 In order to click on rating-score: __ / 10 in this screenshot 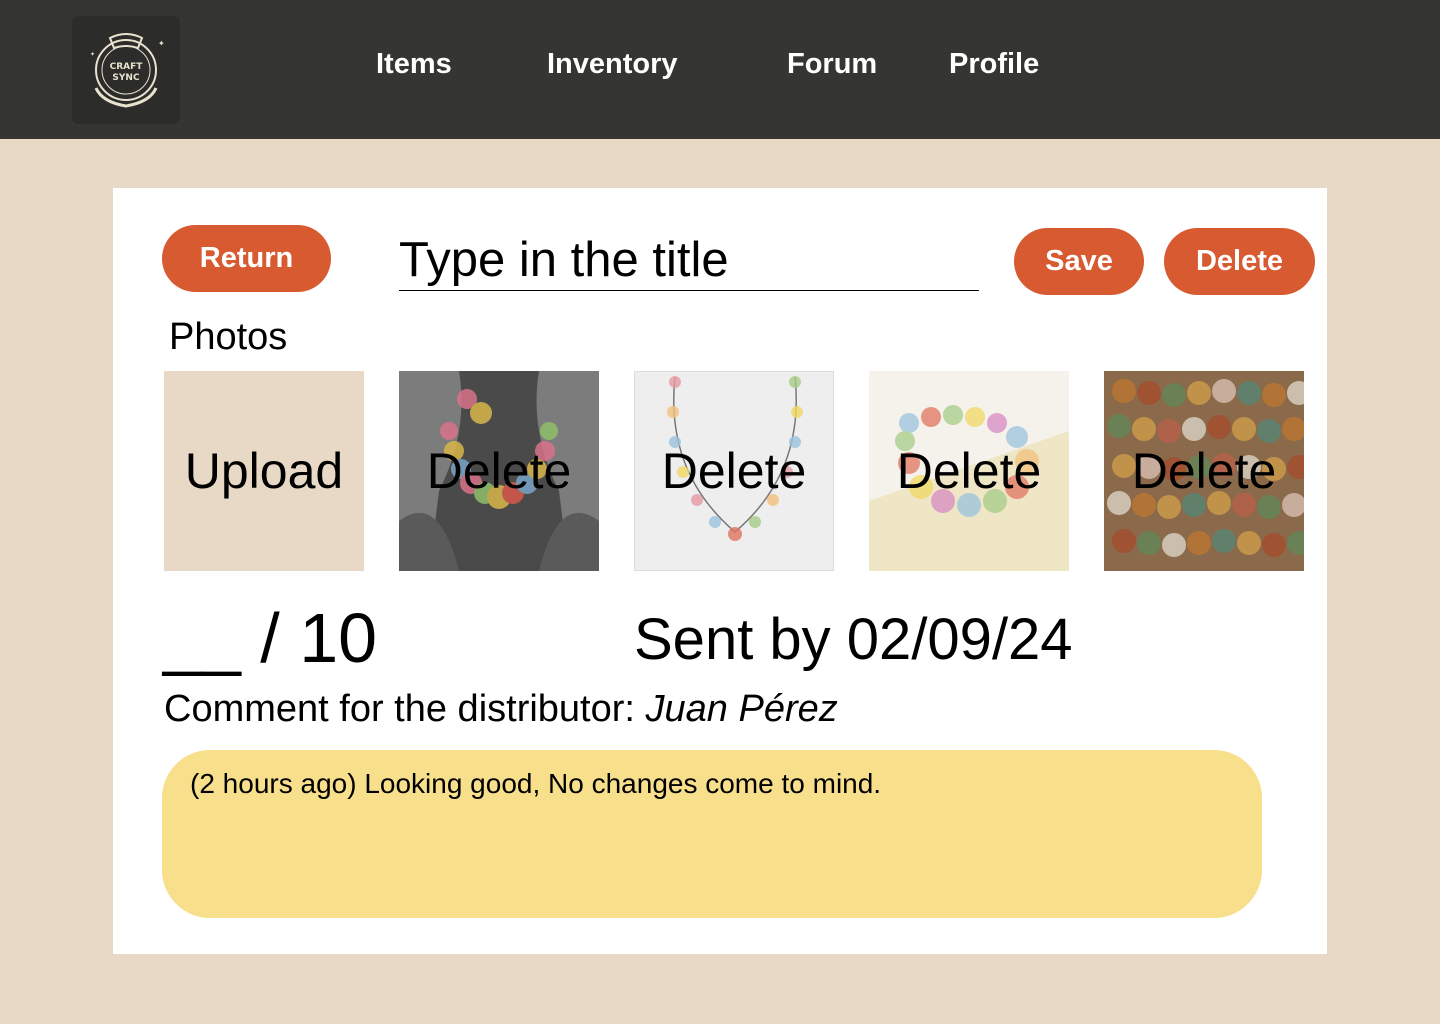, I will do `click(270, 638)`.